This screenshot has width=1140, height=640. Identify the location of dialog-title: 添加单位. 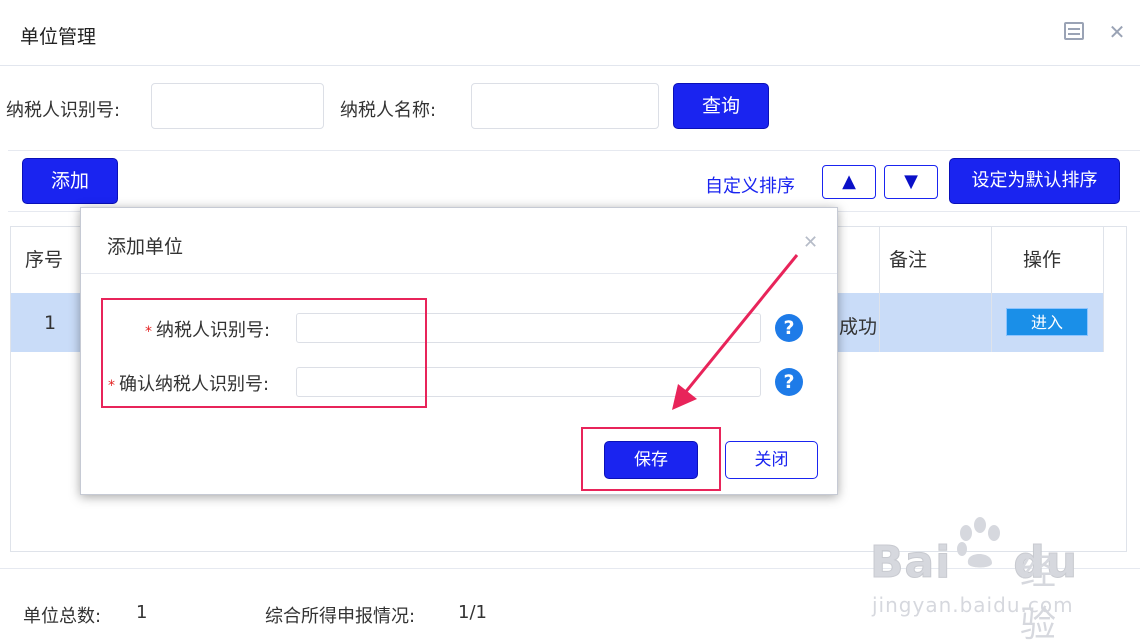
(145, 247).